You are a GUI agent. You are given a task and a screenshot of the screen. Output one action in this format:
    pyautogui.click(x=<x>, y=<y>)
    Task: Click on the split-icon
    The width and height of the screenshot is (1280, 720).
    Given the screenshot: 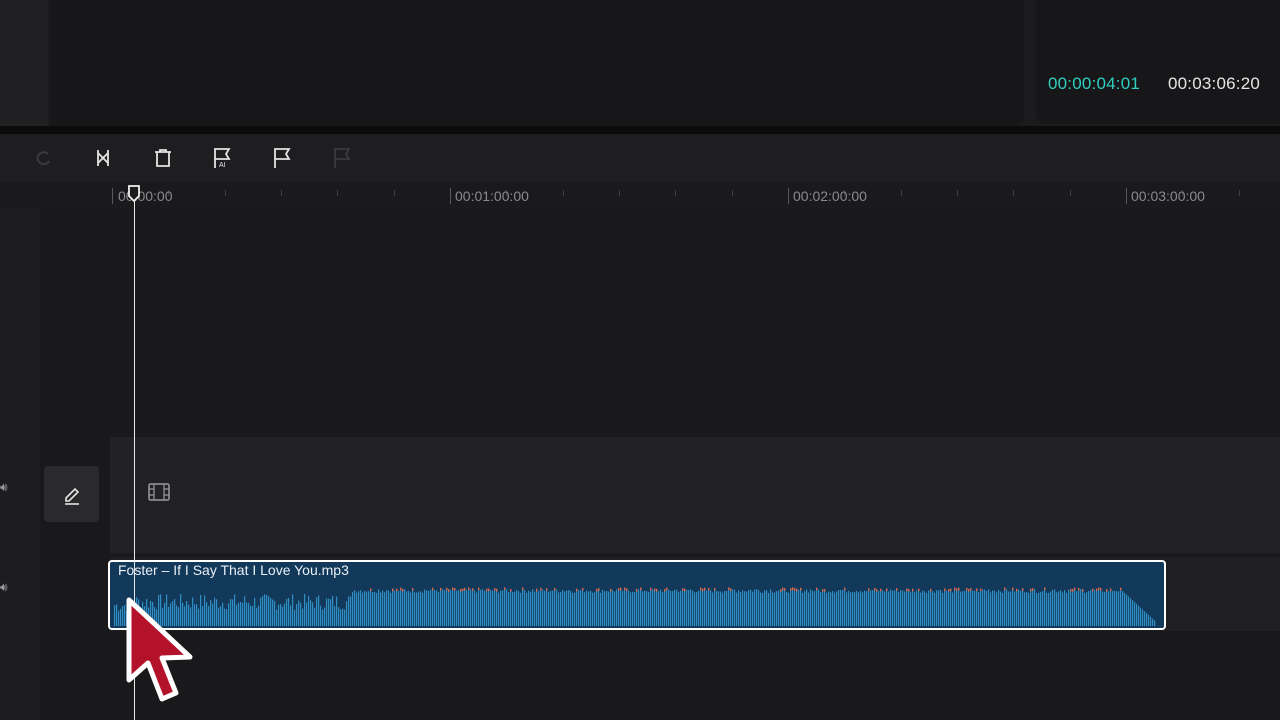 What is the action you would take?
    pyautogui.click(x=103, y=158)
    